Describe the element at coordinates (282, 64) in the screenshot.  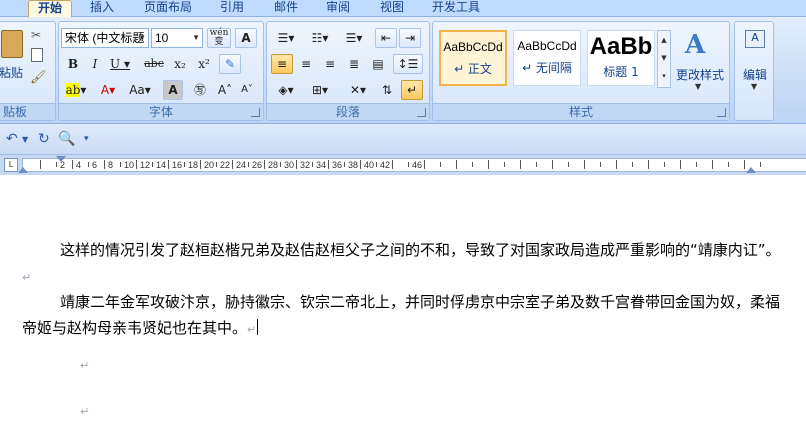
I see `align-left-button: ≡` at that location.